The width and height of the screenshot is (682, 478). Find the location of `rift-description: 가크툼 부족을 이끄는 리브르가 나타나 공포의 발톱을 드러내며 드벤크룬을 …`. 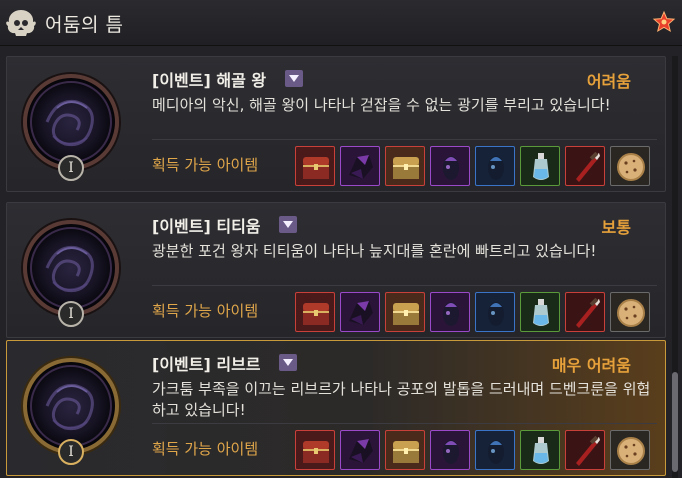

rift-description: 가크툼 부족을 이끄는 리브르가 나타나 공포의 발톱을 드러내며 드벤크룬을 … is located at coordinates (401, 399).